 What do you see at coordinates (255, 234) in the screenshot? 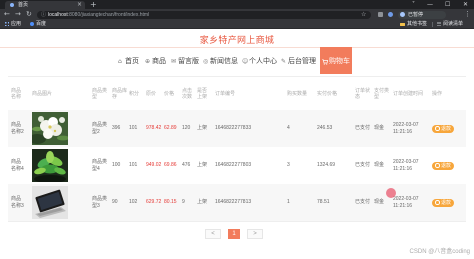
I see `next-page-button: >` at bounding box center [255, 234].